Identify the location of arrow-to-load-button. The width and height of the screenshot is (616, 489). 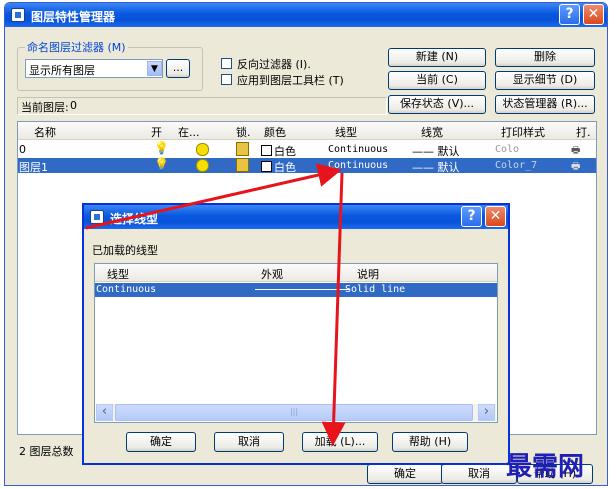
(333, 309).